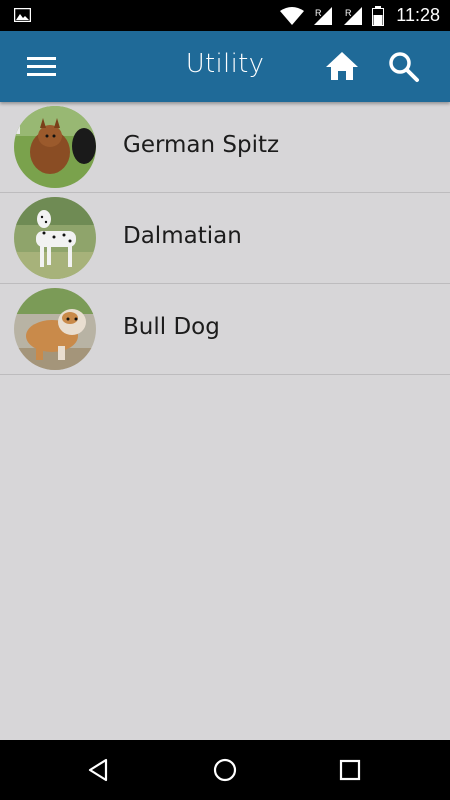 The height and width of the screenshot is (800, 450). I want to click on search-icon, so click(404, 67).